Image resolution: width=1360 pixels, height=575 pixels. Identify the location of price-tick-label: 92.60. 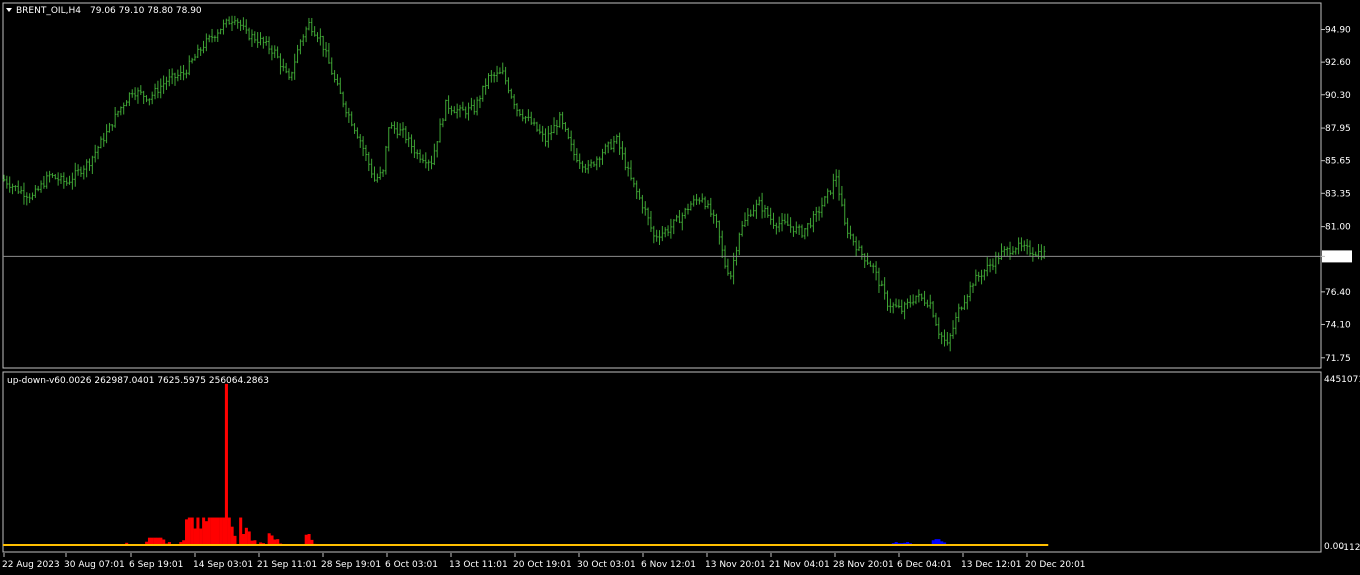
(1338, 63).